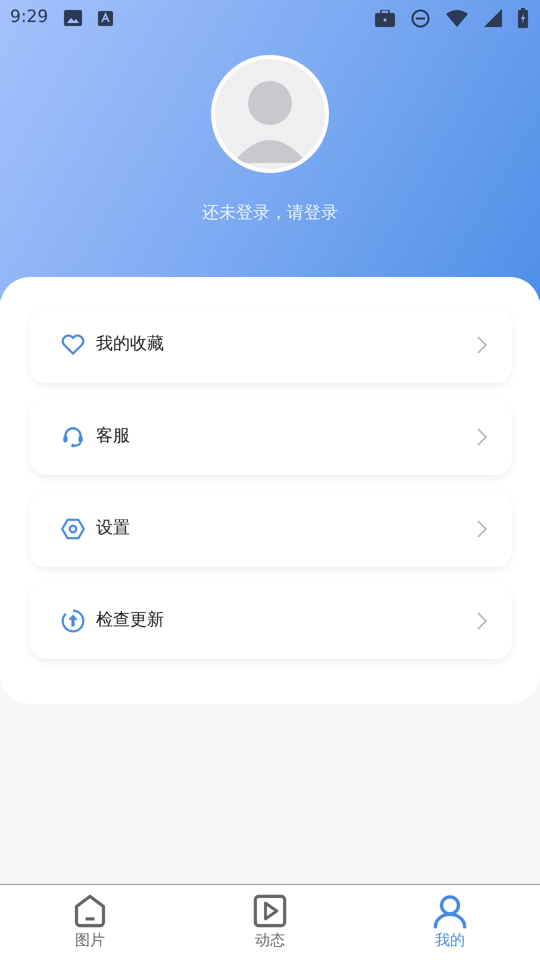 The width and height of the screenshot is (540, 960). I want to click on briefcase-icon, so click(385, 18).